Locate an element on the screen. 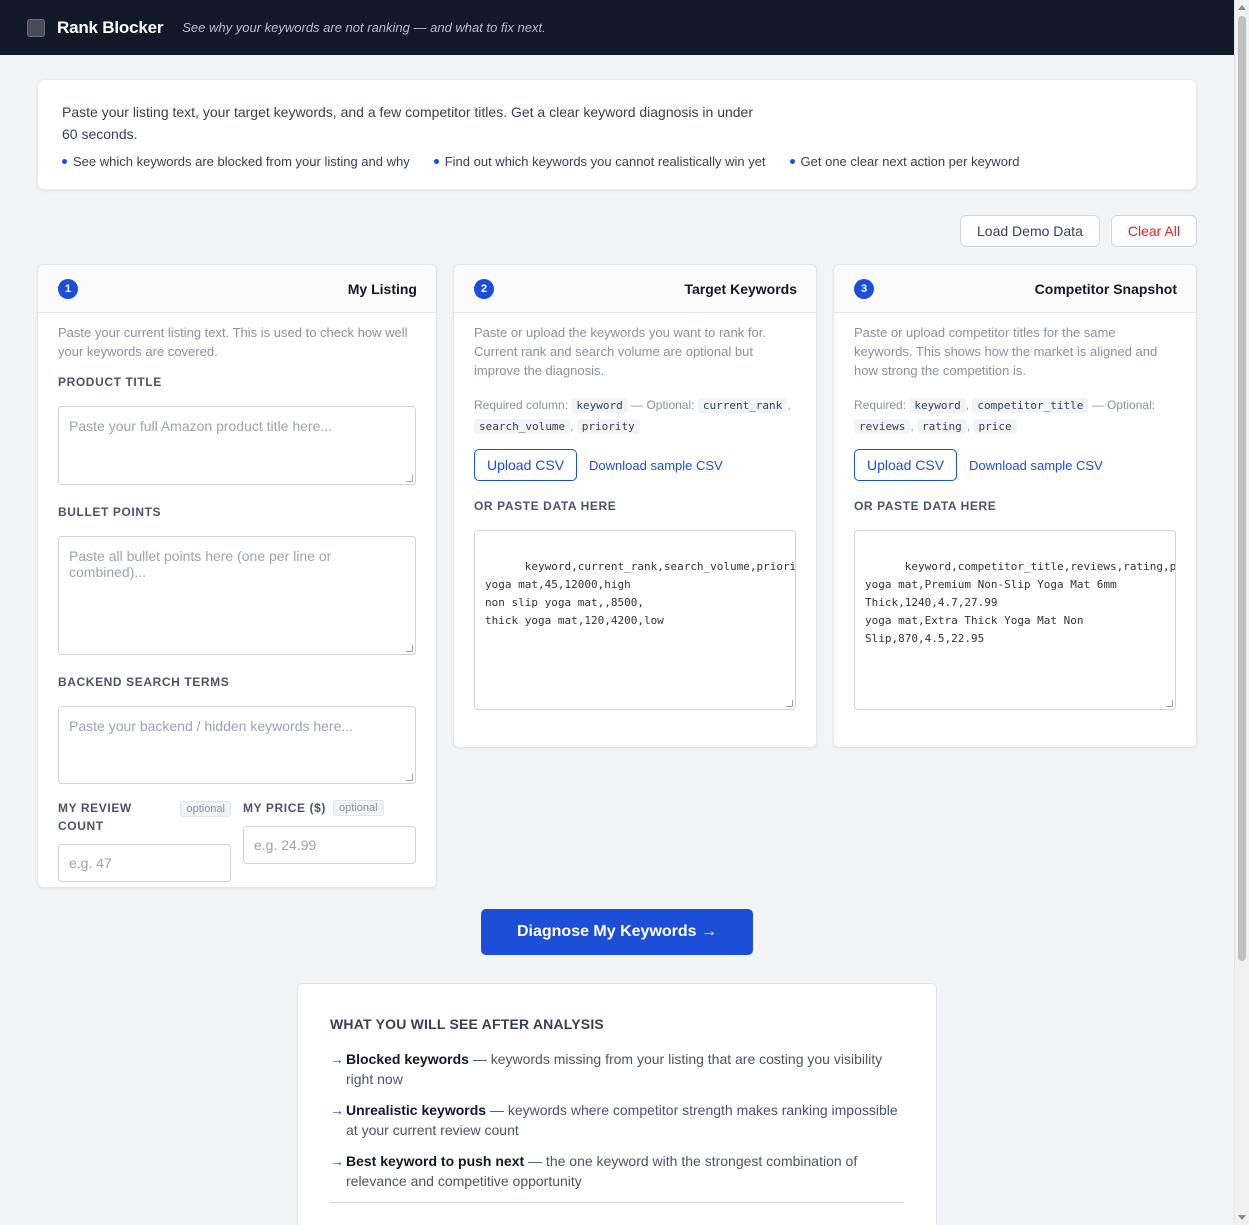 The image size is (1249, 1225). review-count-input: e.g. 47 is located at coordinates (144, 863).